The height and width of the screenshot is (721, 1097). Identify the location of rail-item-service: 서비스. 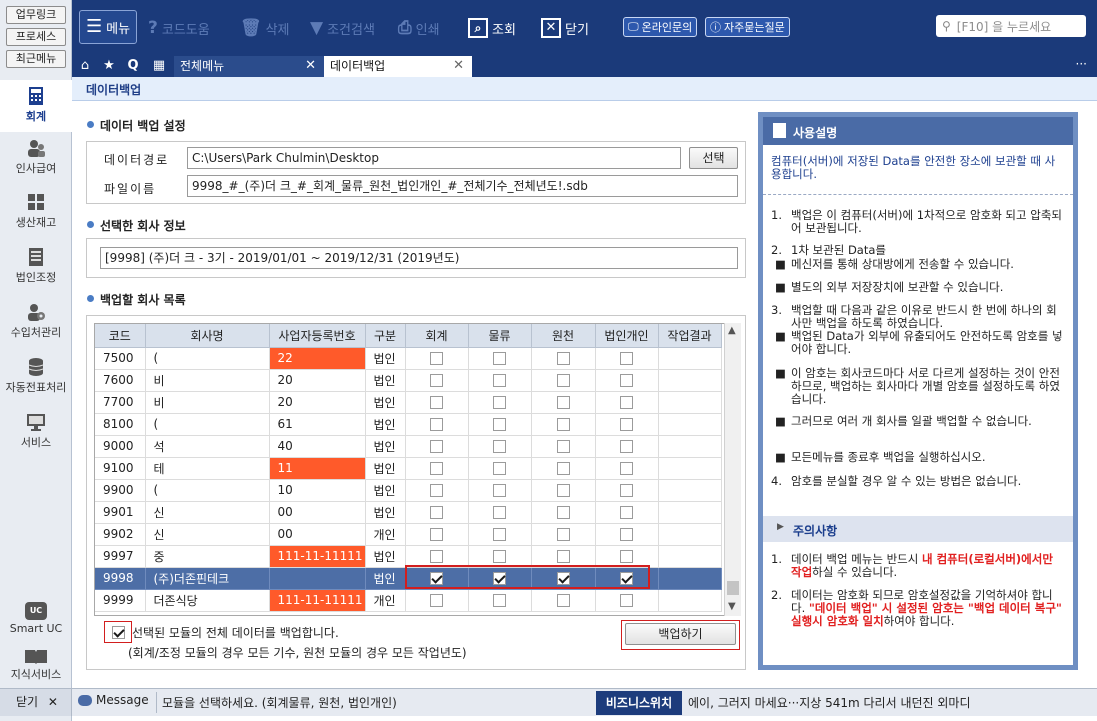
(36, 435).